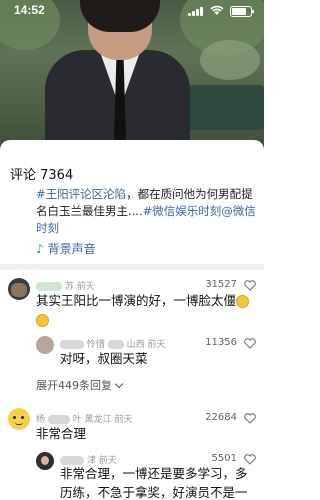  Describe the element at coordinates (119, 384) in the screenshot. I see `chevron-down-icon` at that location.